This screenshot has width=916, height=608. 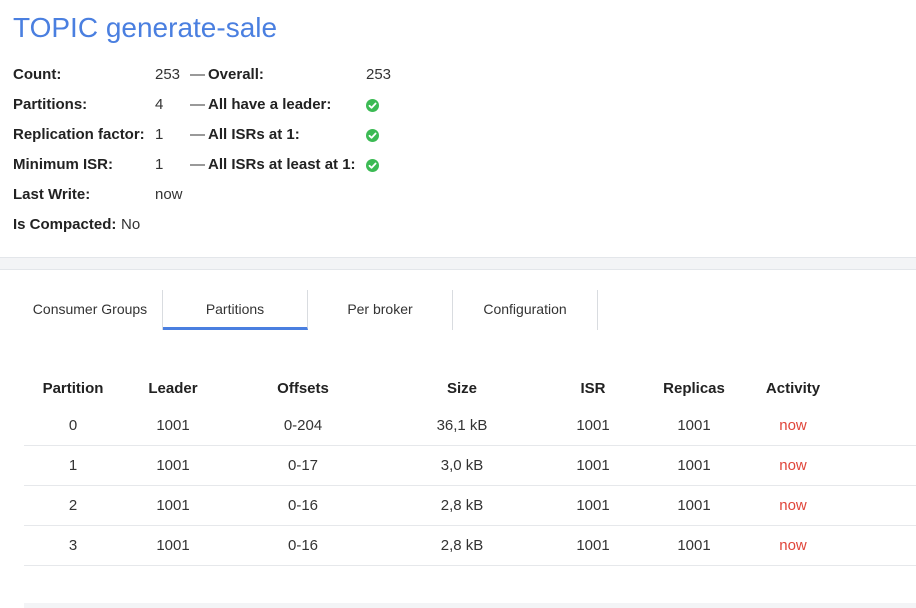 What do you see at coordinates (79, 134) in the screenshot?
I see `replication-factor-label: Replication factor:` at bounding box center [79, 134].